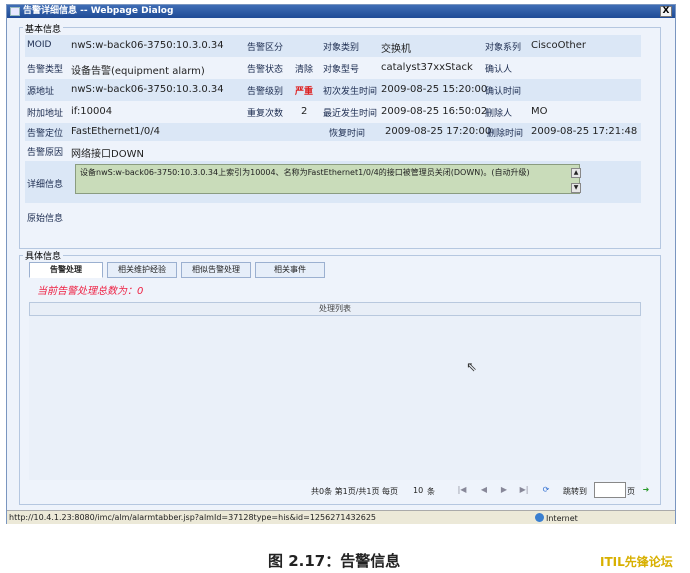 This screenshot has width=690, height=573. Describe the element at coordinates (576, 173) in the screenshot. I see `scroll-up-arrow-icon: ▲` at that location.